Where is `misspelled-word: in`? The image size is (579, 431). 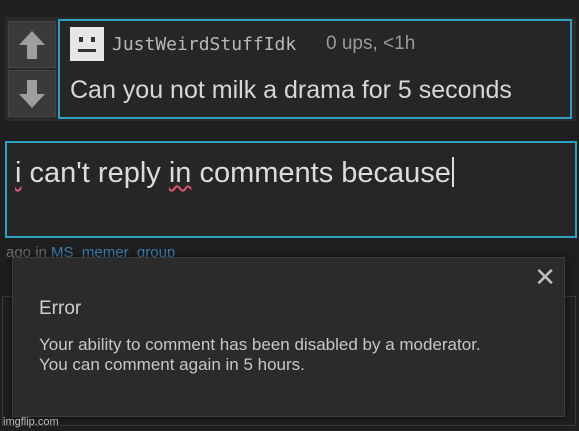
misspelled-word: in is located at coordinates (180, 173).